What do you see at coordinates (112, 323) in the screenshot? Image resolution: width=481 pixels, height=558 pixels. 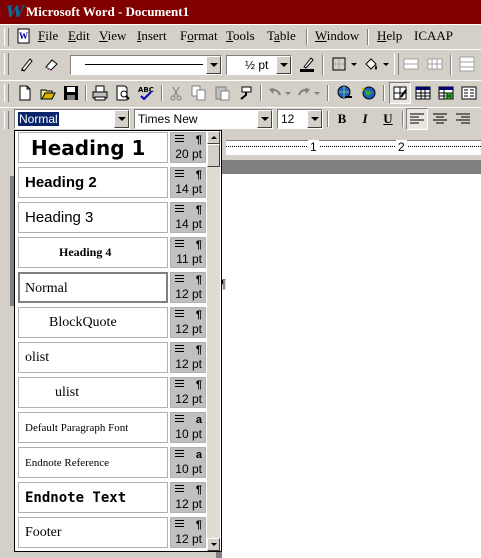 I see `style-item-blockquote: BlockQuote ¶ 12 pt` at bounding box center [112, 323].